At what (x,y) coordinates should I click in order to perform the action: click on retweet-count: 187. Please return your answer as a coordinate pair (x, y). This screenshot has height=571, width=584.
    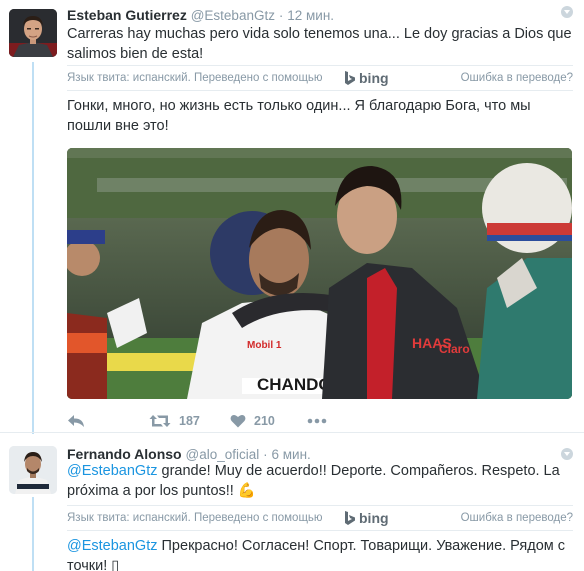
    Looking at the image, I should click on (189, 421).